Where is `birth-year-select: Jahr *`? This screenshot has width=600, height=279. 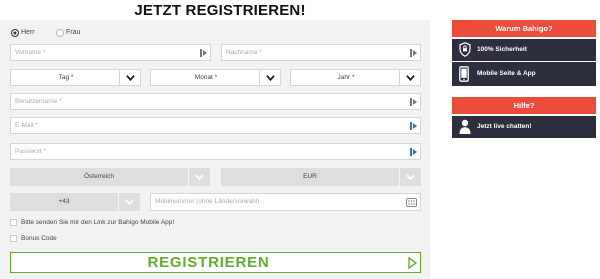 birth-year-select: Jahr * is located at coordinates (355, 77).